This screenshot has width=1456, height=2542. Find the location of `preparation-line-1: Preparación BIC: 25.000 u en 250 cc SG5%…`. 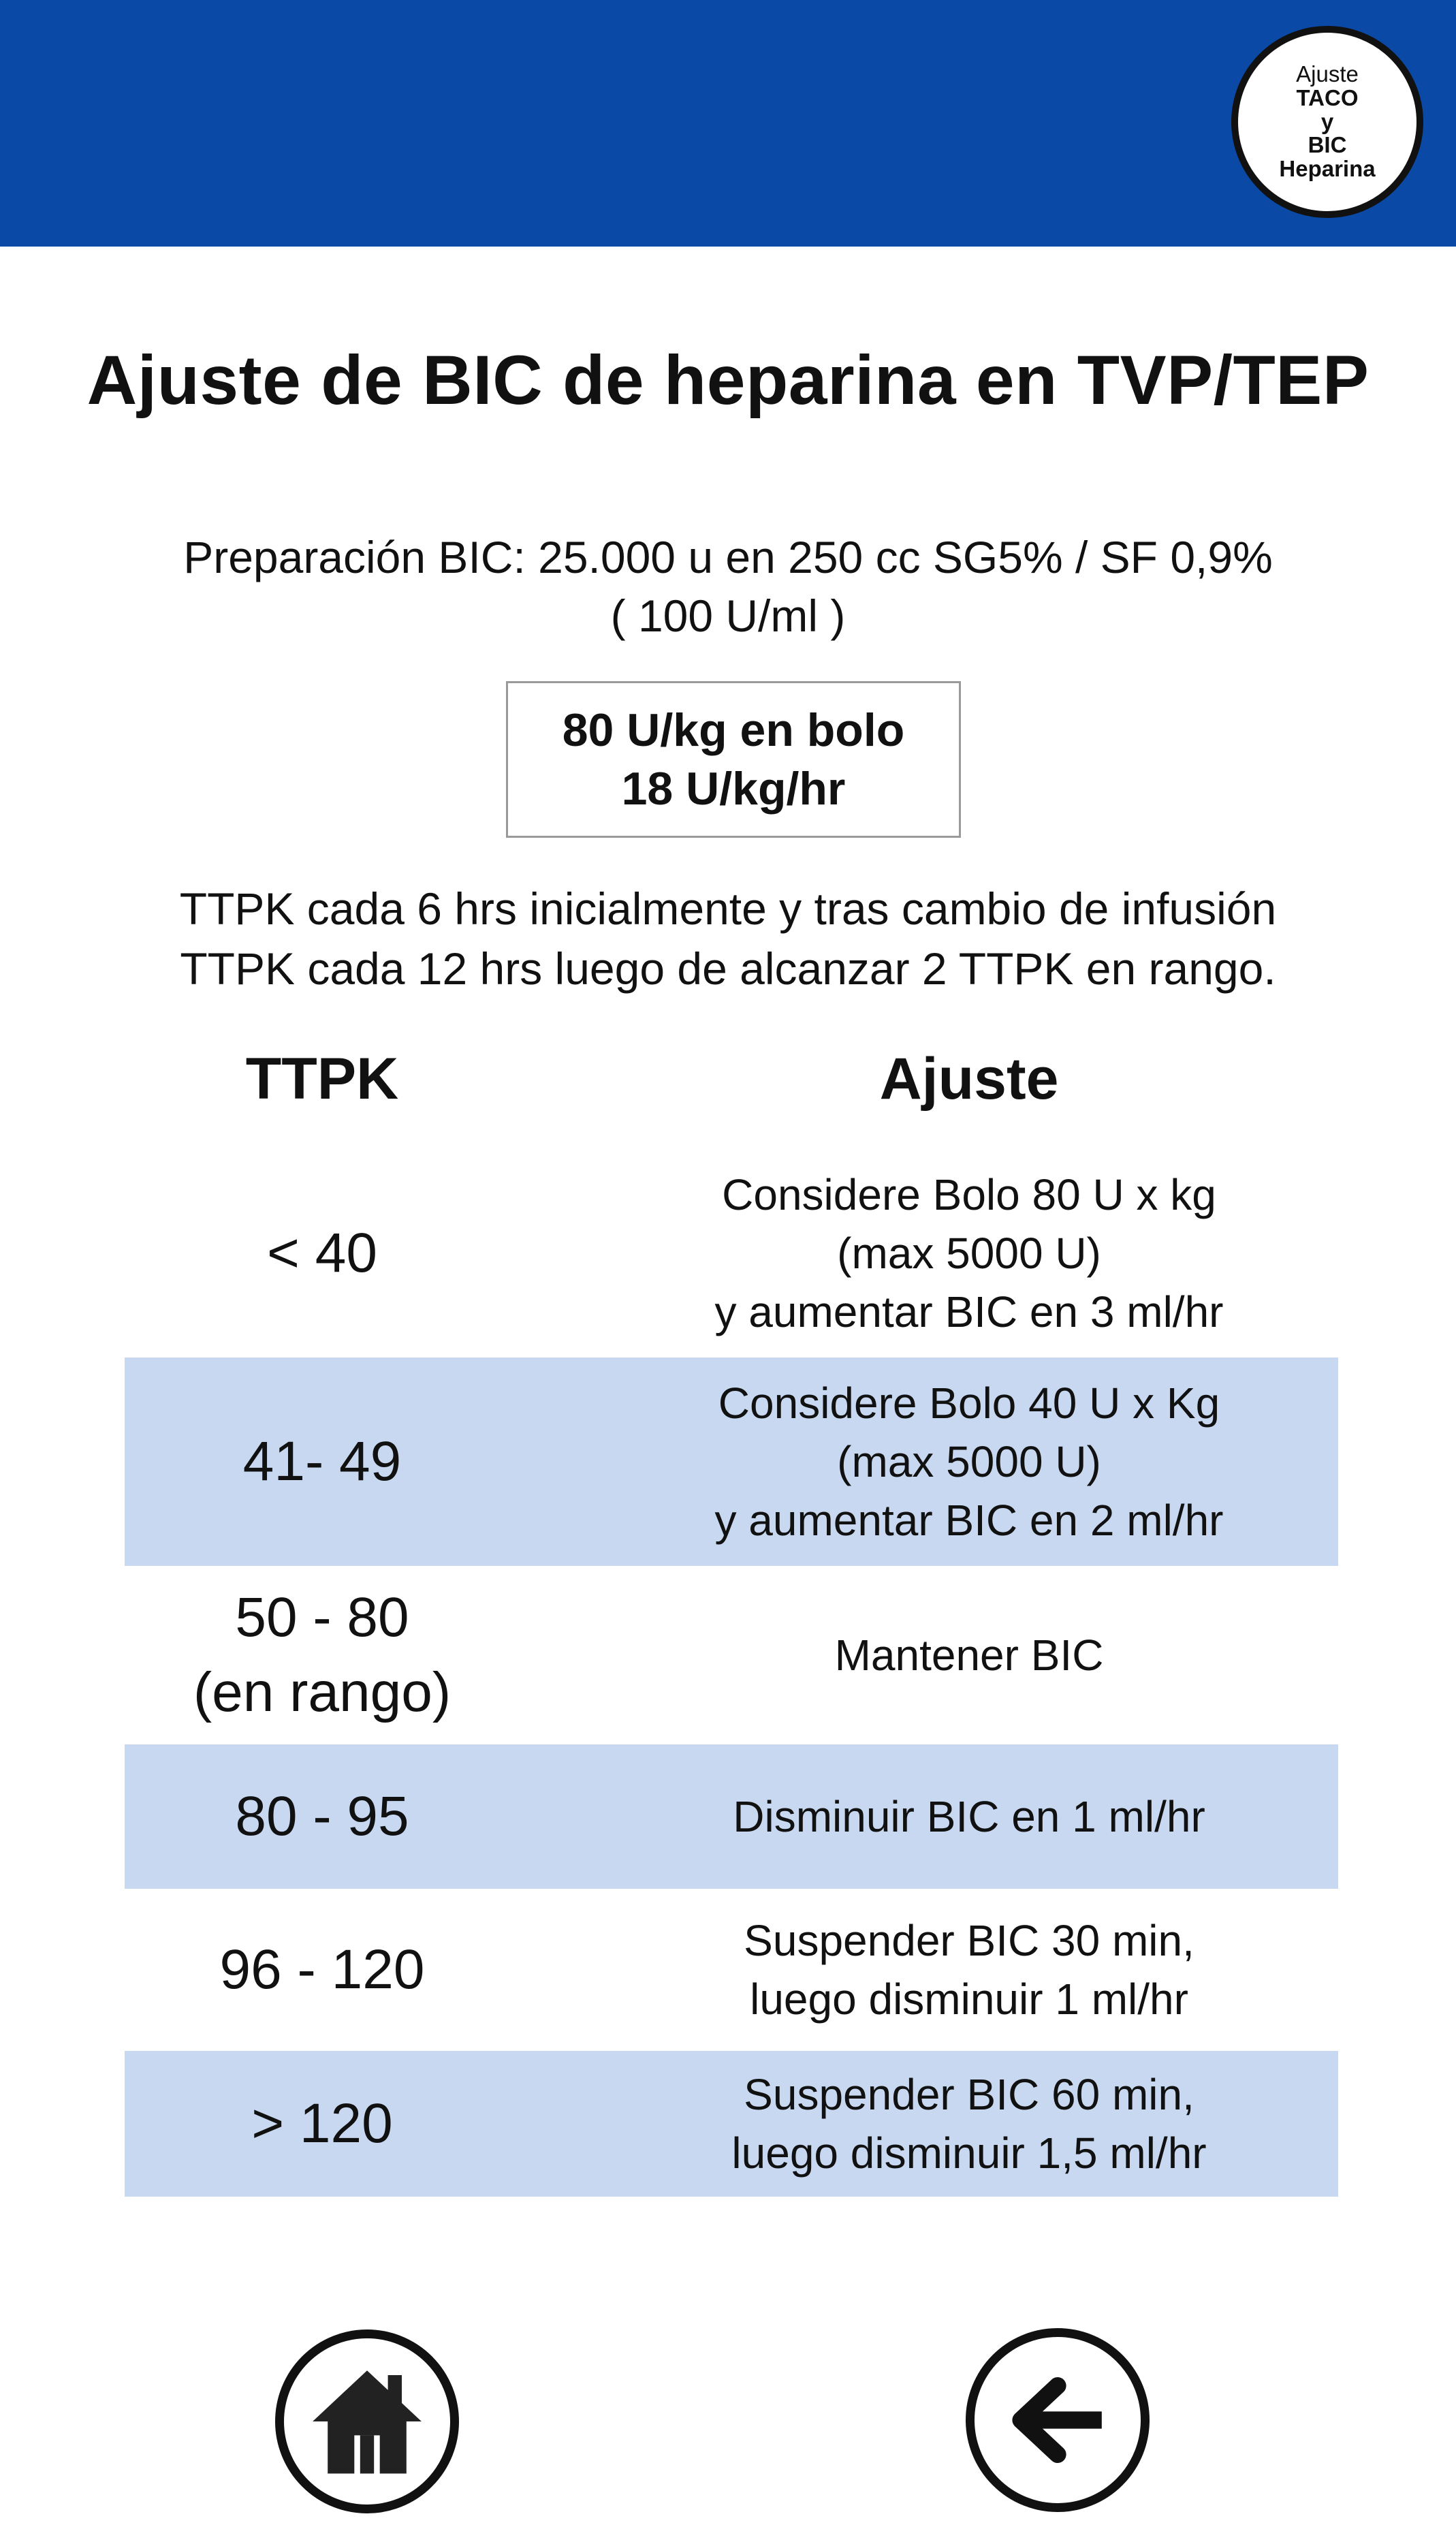

preparation-line-1: Preparación BIC: 25.000 u en 250 cc SG5%… is located at coordinates (728, 557).